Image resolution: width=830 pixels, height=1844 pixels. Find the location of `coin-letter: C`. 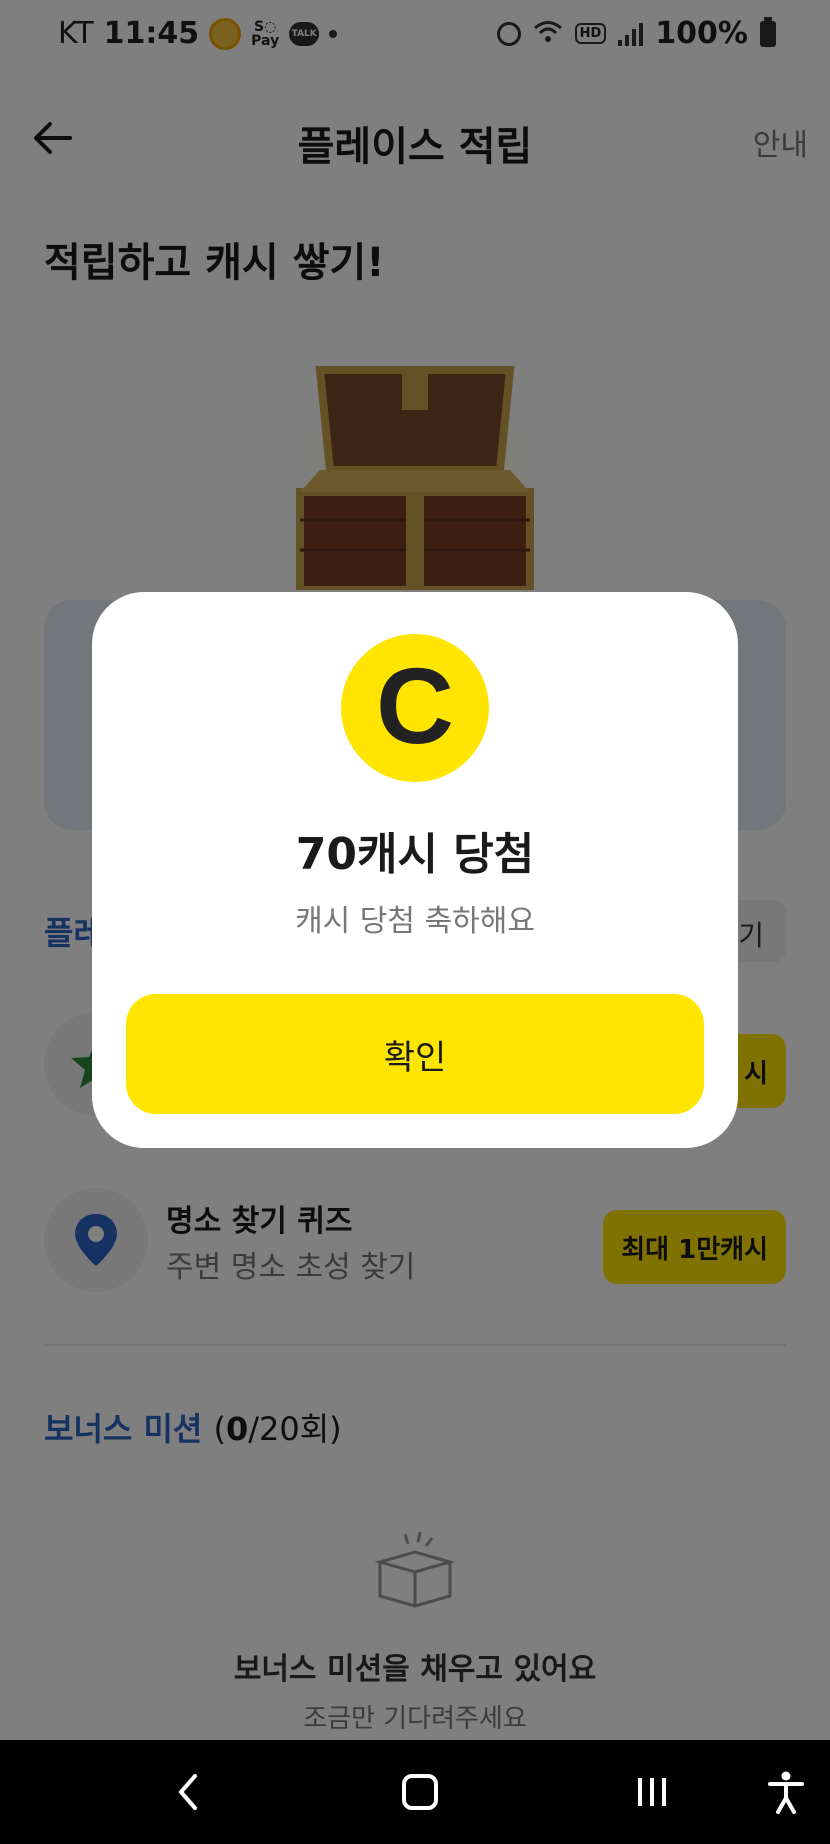

coin-letter: C is located at coordinates (415, 705).